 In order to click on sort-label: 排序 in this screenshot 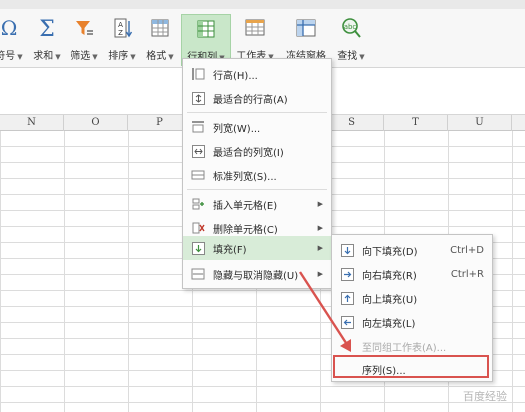, I will do `click(118, 56)`.